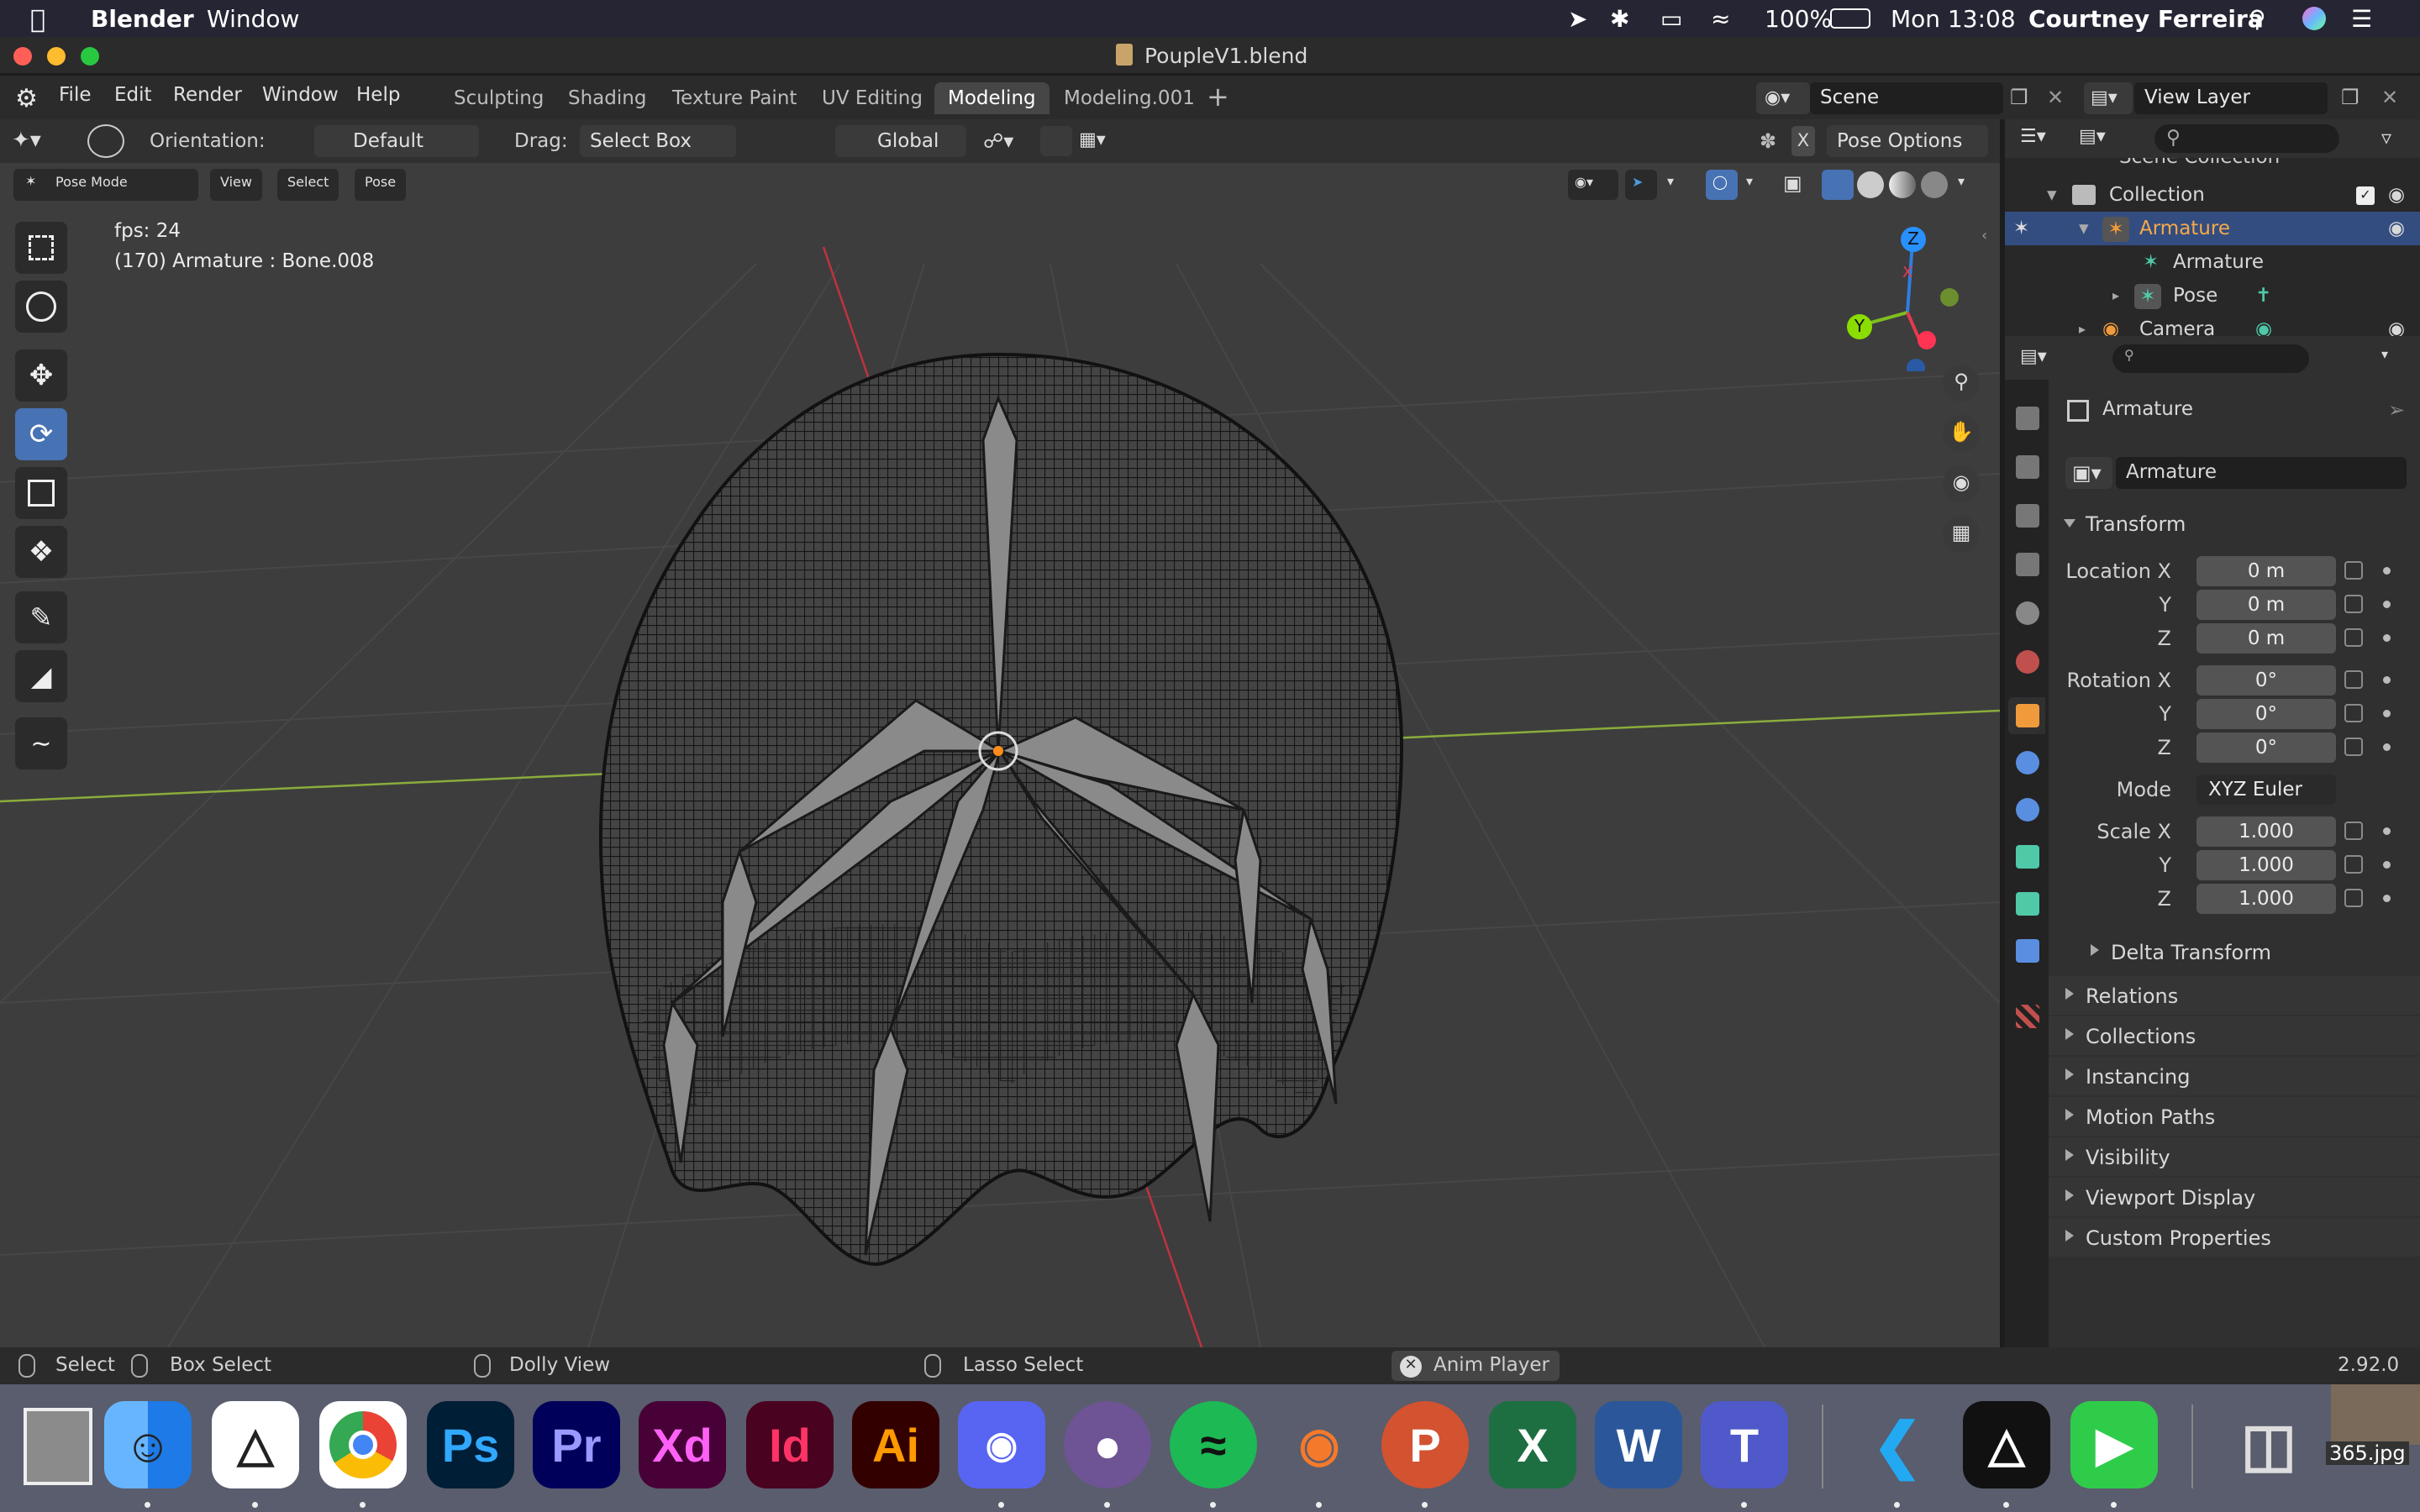 This screenshot has width=2420, height=1512. What do you see at coordinates (2146, 19) in the screenshot?
I see `menubar-user: Courtney Ferreira` at bounding box center [2146, 19].